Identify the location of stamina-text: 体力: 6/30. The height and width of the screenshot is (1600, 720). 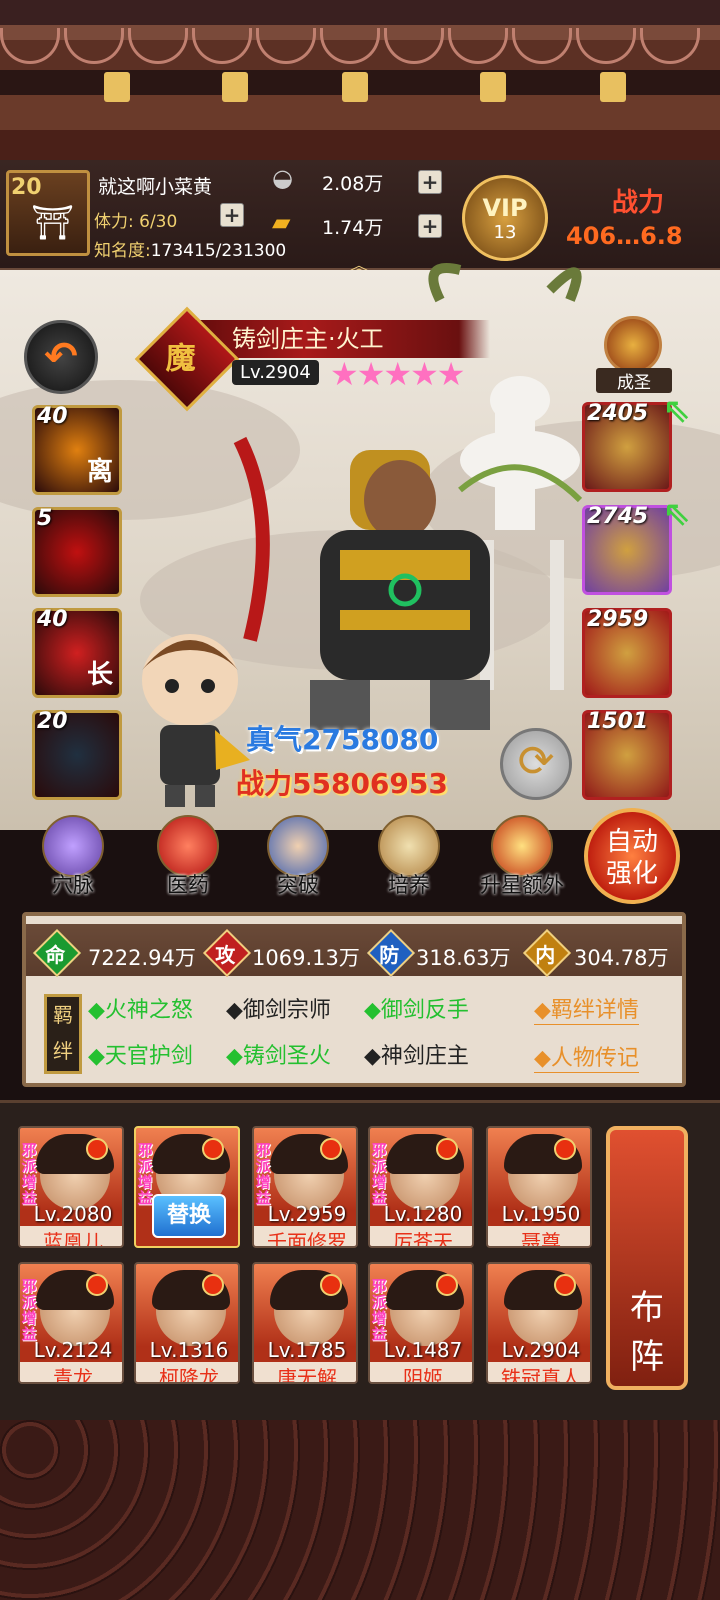
(136, 222).